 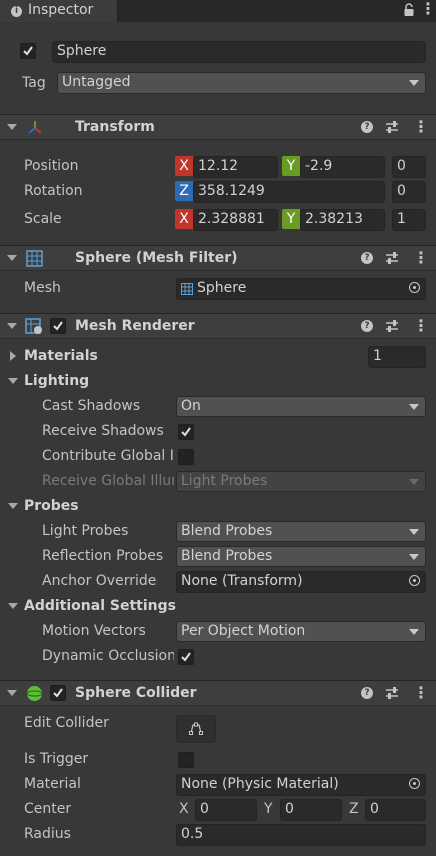 I want to click on transform-title: Transform, so click(x=115, y=127).